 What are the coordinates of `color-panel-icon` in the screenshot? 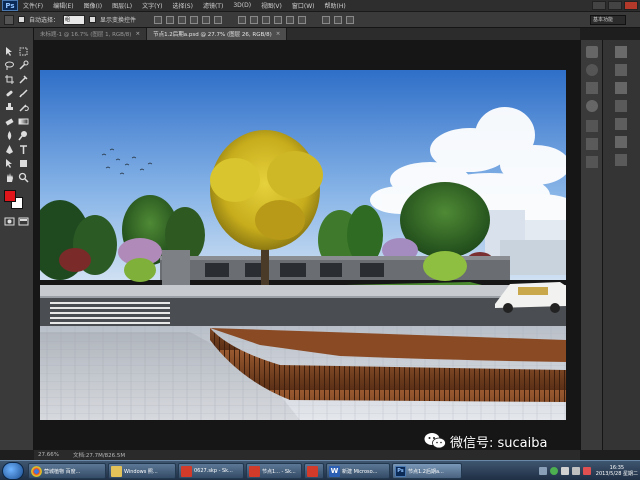 It's located at (621, 52).